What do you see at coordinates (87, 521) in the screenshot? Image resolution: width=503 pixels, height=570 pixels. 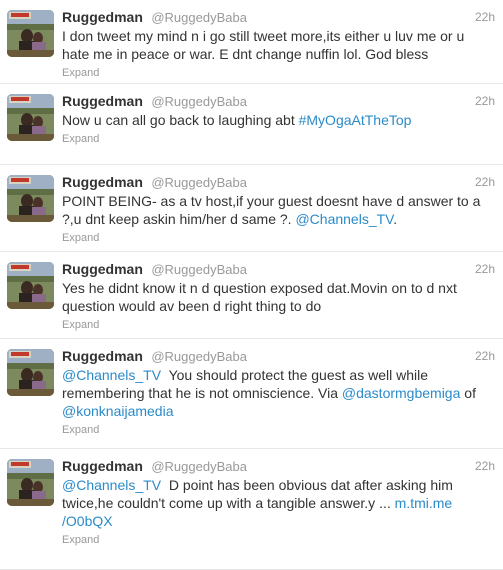 I see `url-link: /O0bQX` at bounding box center [87, 521].